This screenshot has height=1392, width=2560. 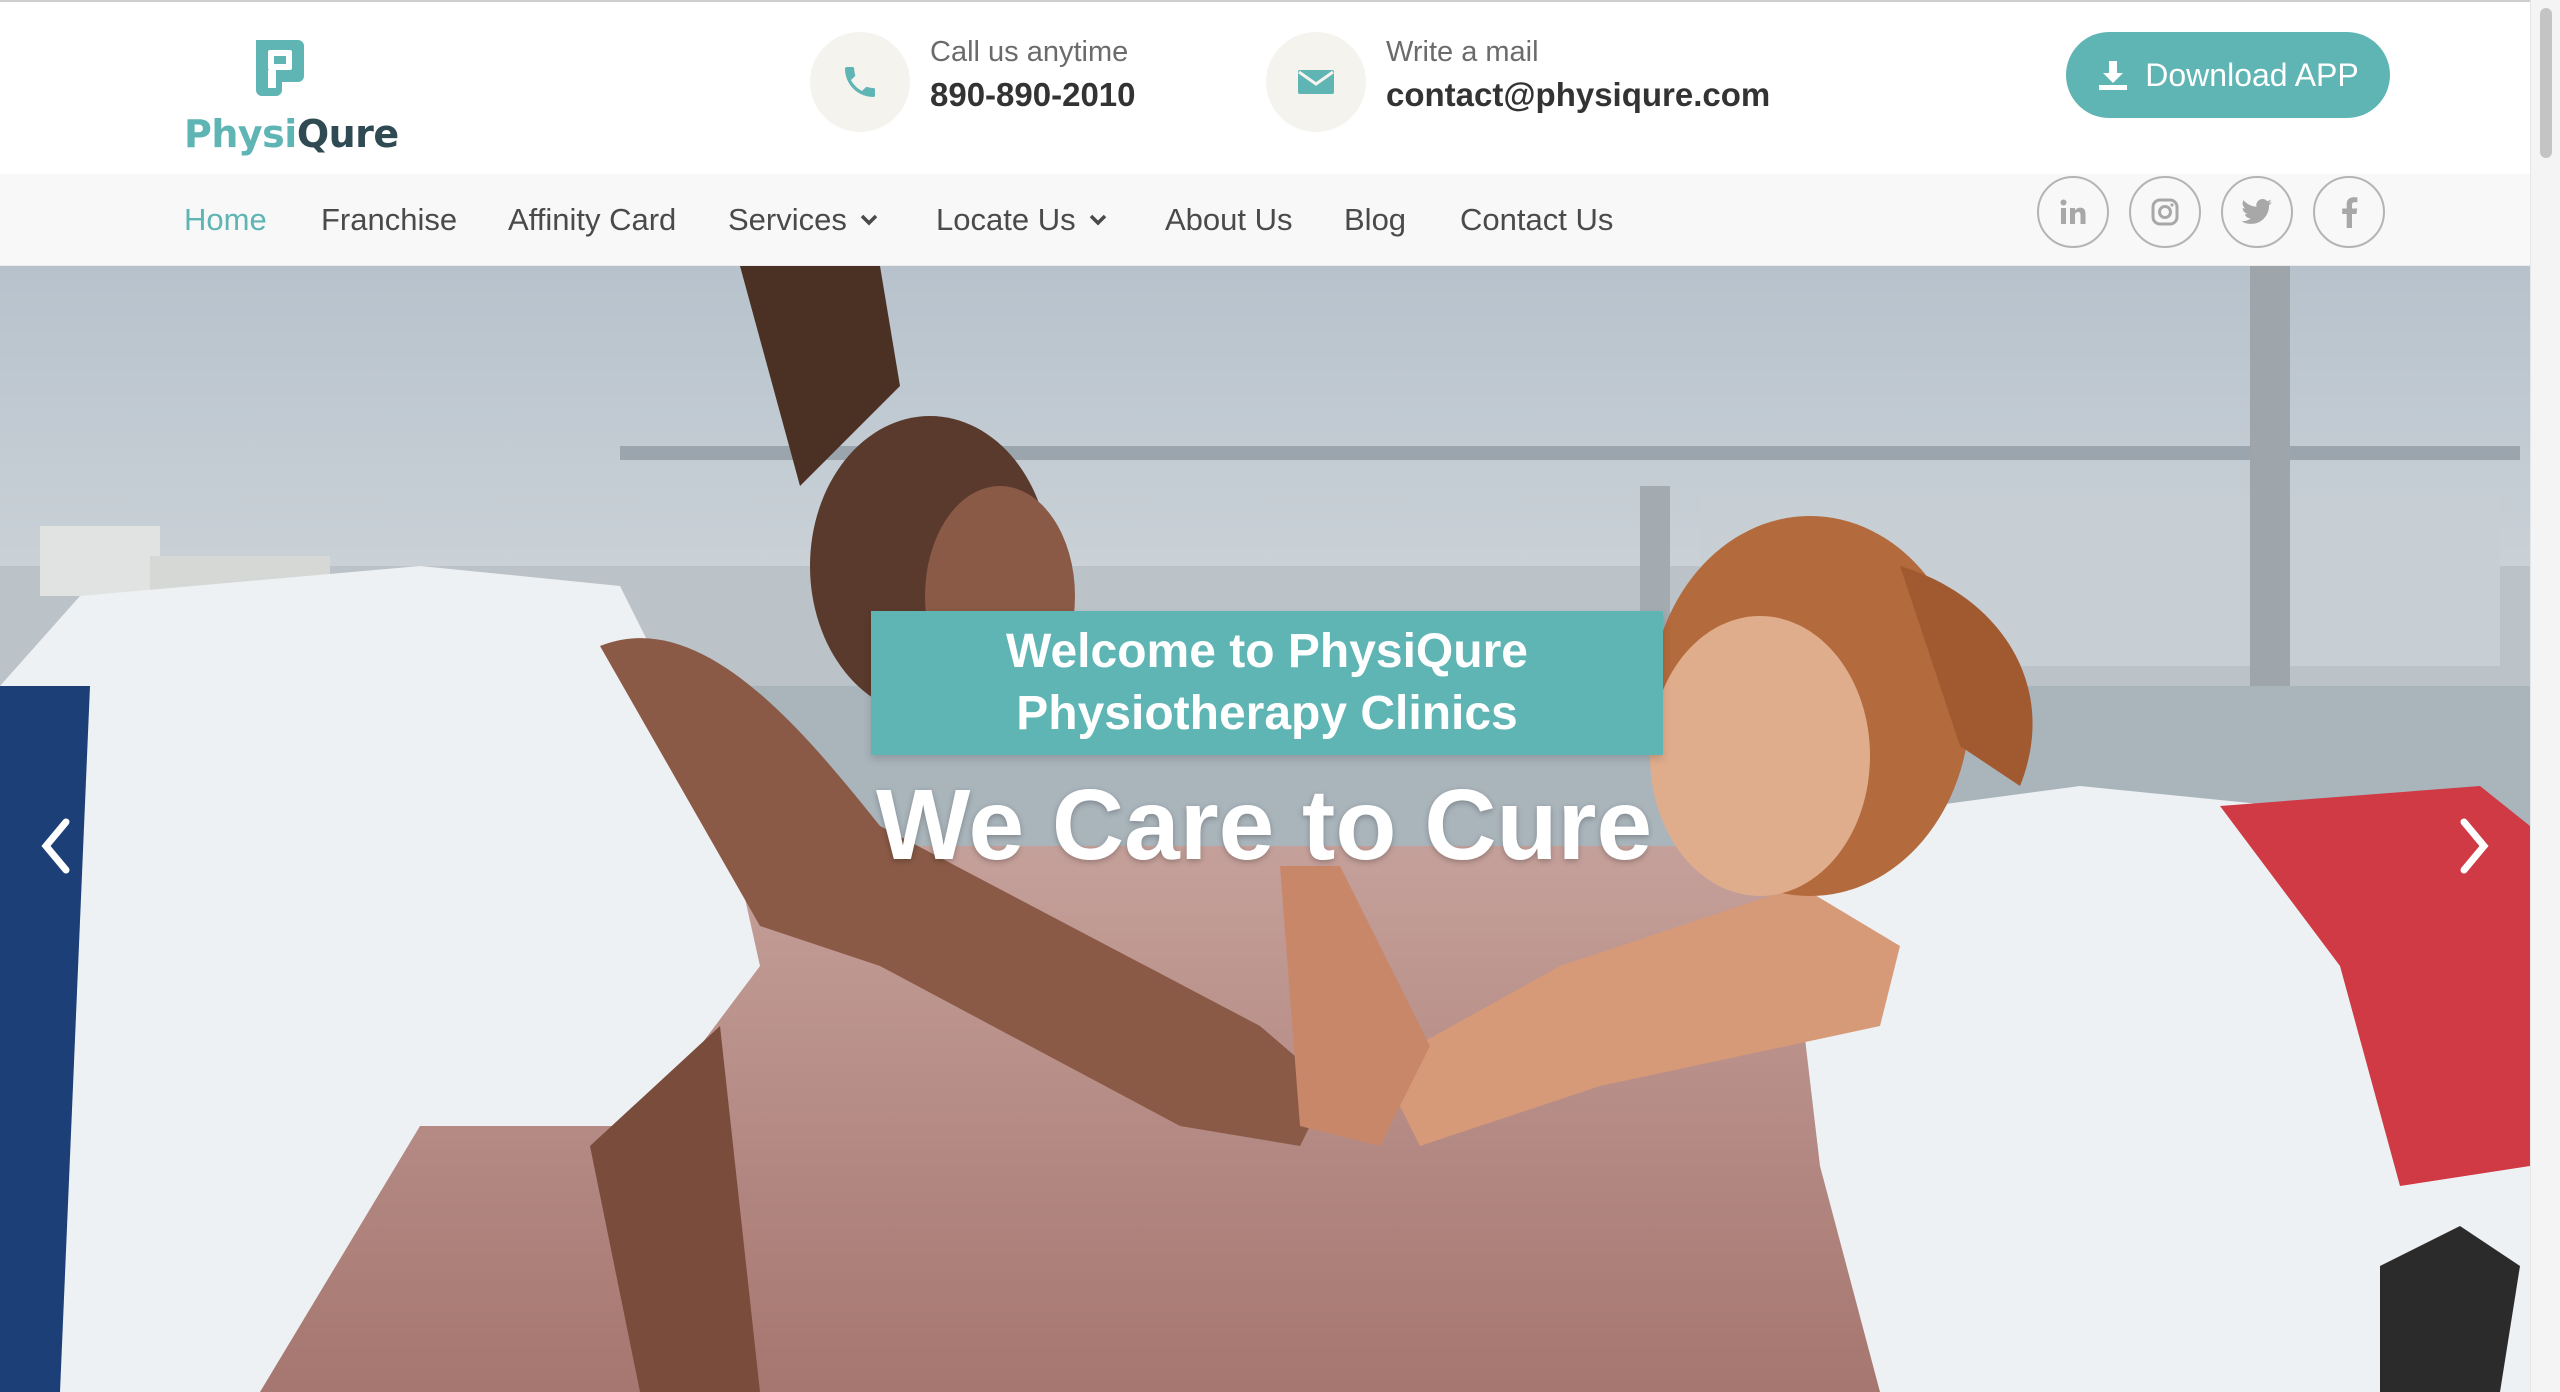 I want to click on brand-name-part1: Physi, so click(x=240, y=134).